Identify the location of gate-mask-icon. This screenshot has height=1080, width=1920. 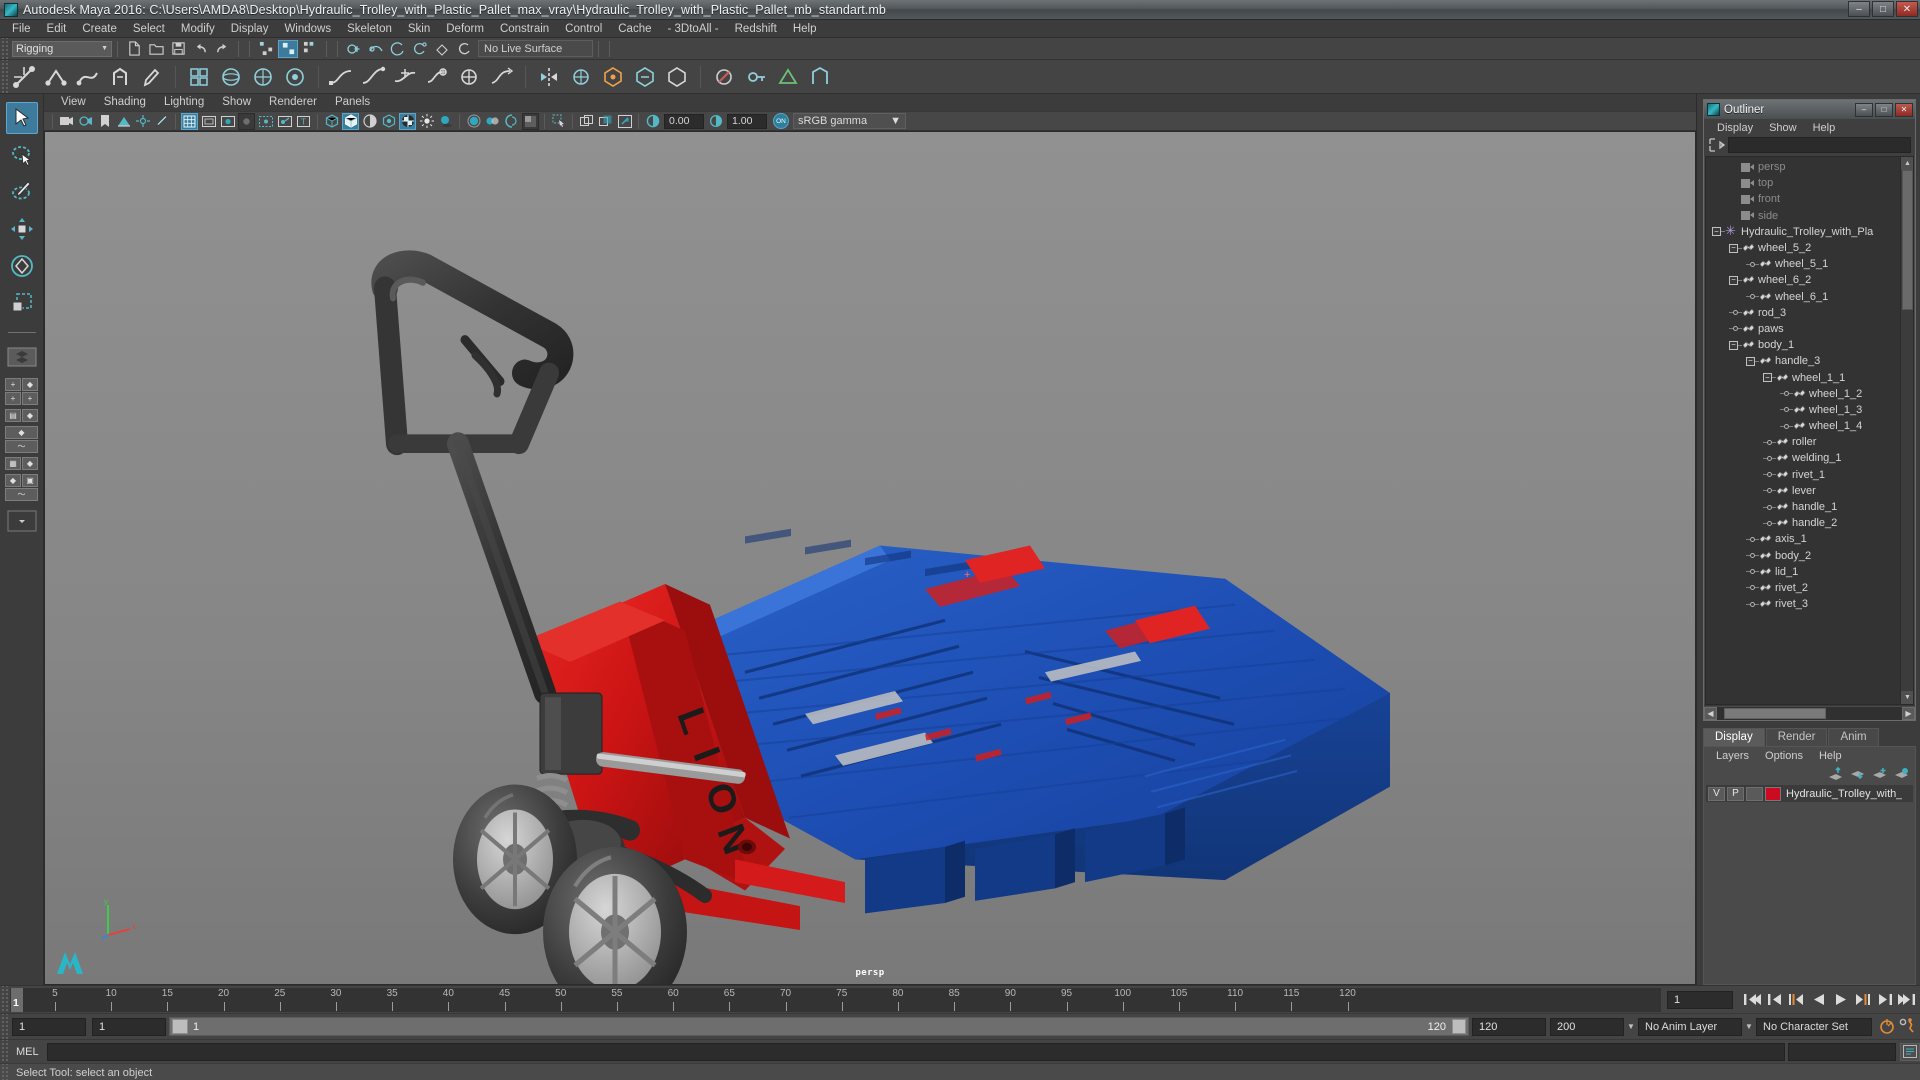
(246, 121).